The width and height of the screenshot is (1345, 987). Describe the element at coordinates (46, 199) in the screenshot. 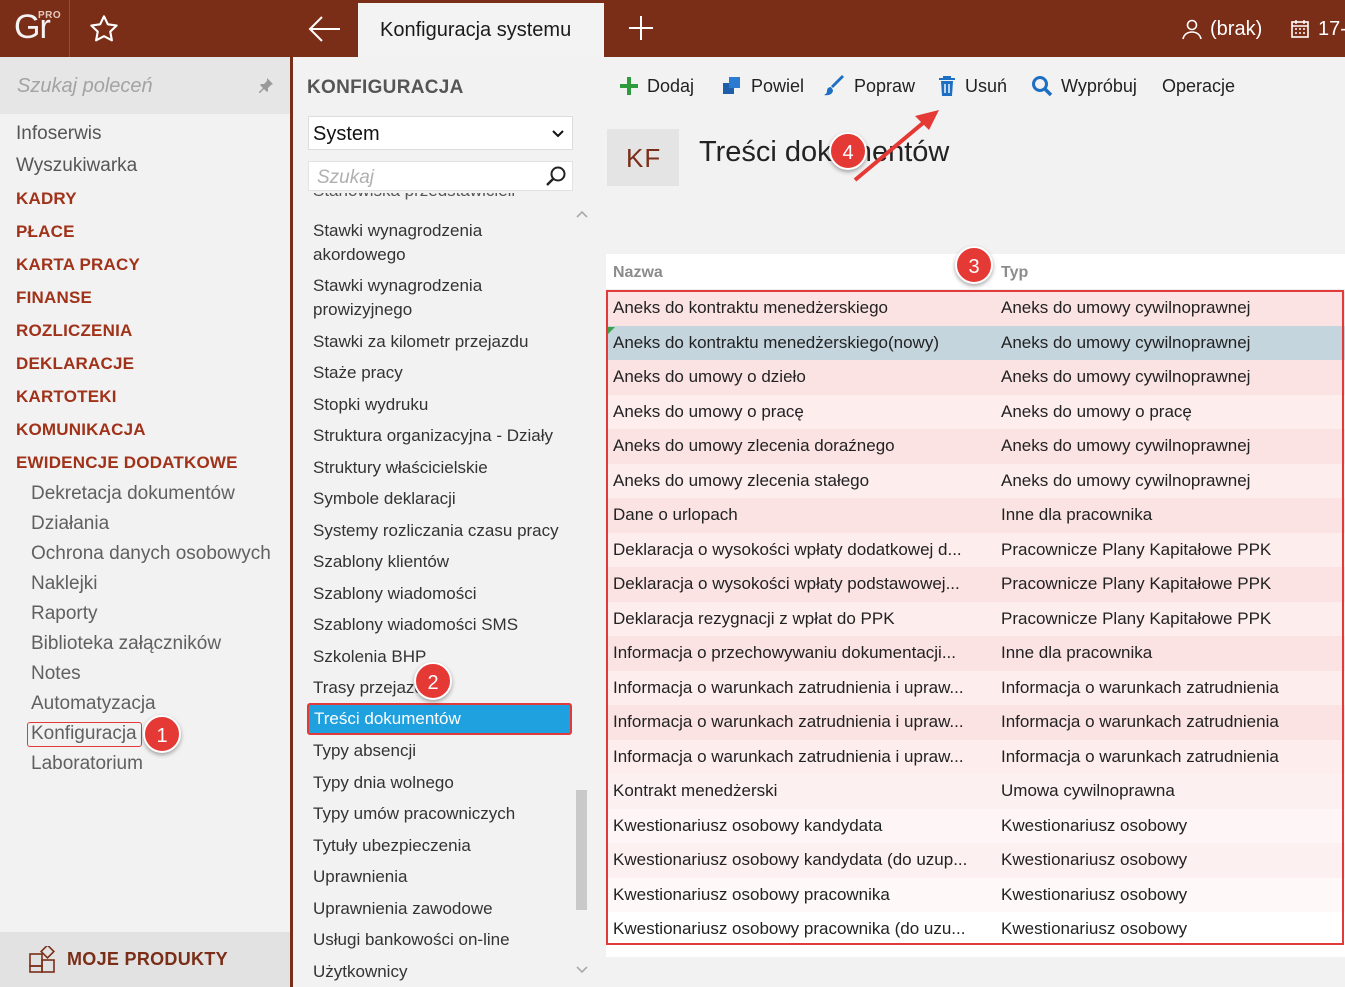

I see `nav-section-kadry: KADRY` at that location.